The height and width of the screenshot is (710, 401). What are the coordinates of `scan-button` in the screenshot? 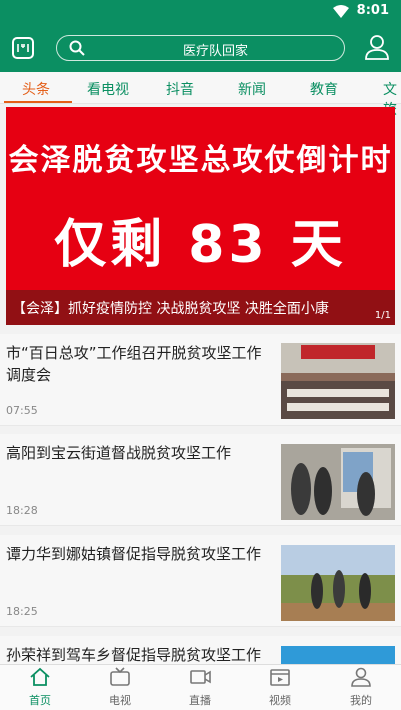 It's located at (23, 48).